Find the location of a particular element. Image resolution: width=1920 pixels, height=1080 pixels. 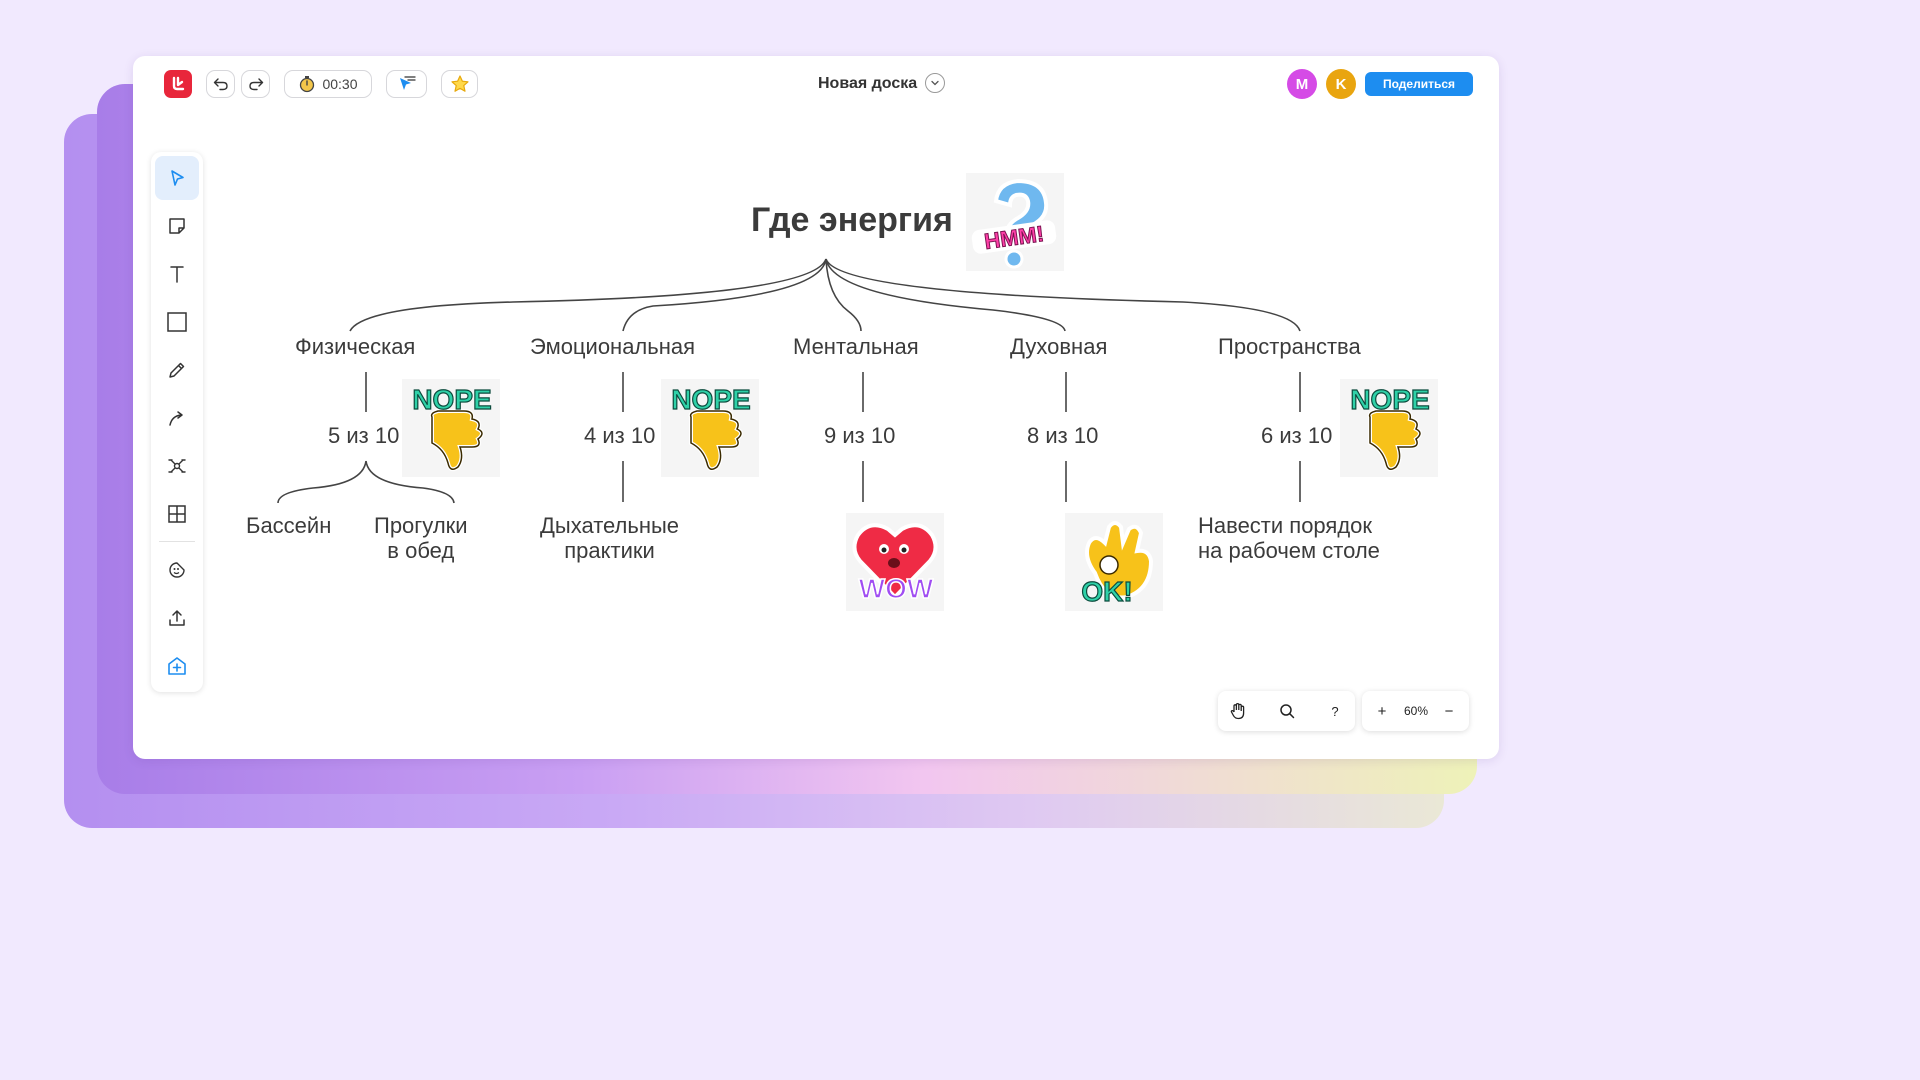

help-button: ? is located at coordinates (1335, 711).